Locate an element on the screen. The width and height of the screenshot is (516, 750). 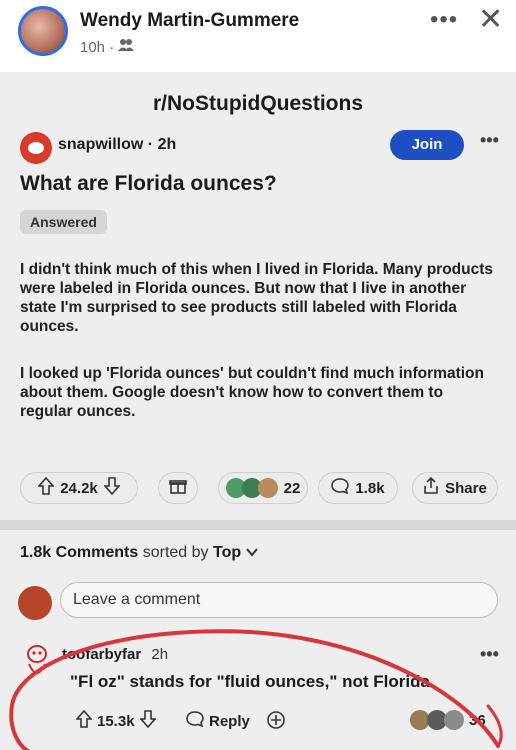
section-divider is located at coordinates (258, 525).